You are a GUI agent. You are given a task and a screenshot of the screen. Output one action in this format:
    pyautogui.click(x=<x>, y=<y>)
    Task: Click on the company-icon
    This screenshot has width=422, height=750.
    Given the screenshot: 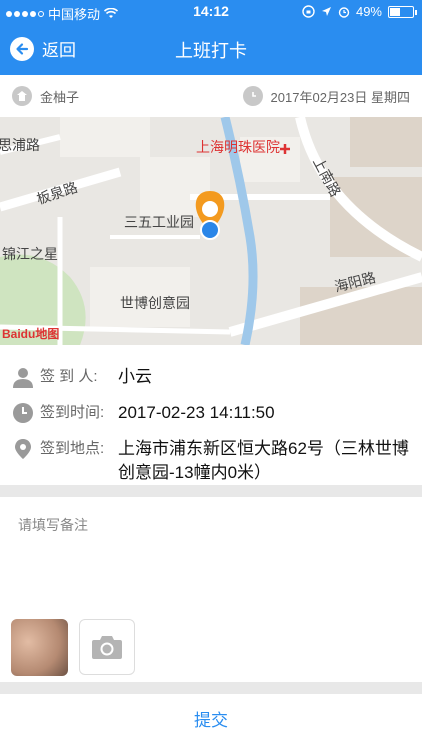 What is the action you would take?
    pyautogui.click(x=22, y=96)
    